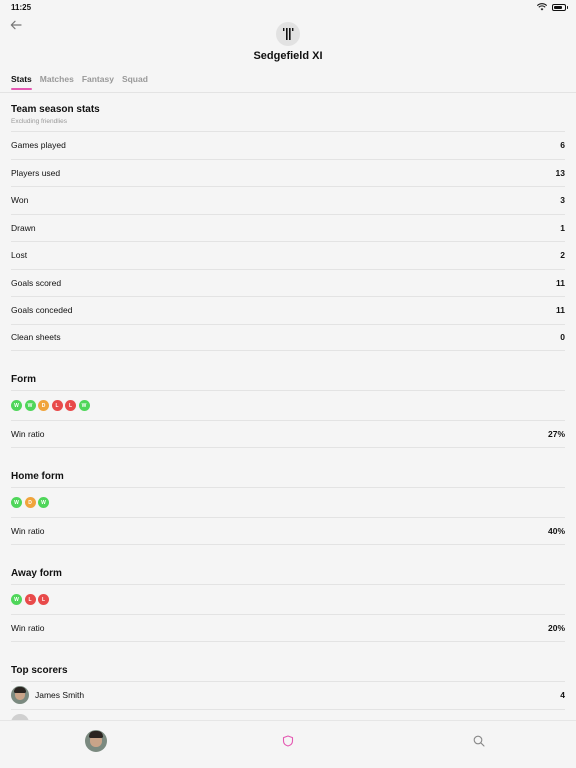 The height and width of the screenshot is (768, 576). I want to click on stat-row: Clean sheets 0, so click(288, 337).